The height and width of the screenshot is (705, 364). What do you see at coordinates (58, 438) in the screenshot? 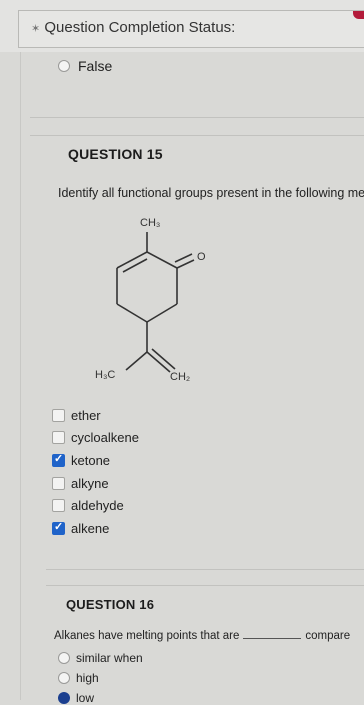
I see `cycloalkene-checkbox` at bounding box center [58, 438].